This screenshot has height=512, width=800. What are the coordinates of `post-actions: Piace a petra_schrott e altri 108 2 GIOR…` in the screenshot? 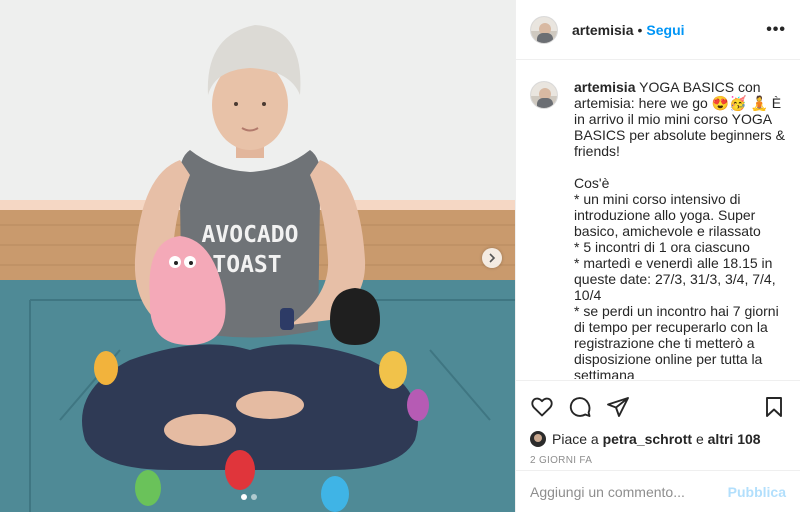 It's located at (658, 423).